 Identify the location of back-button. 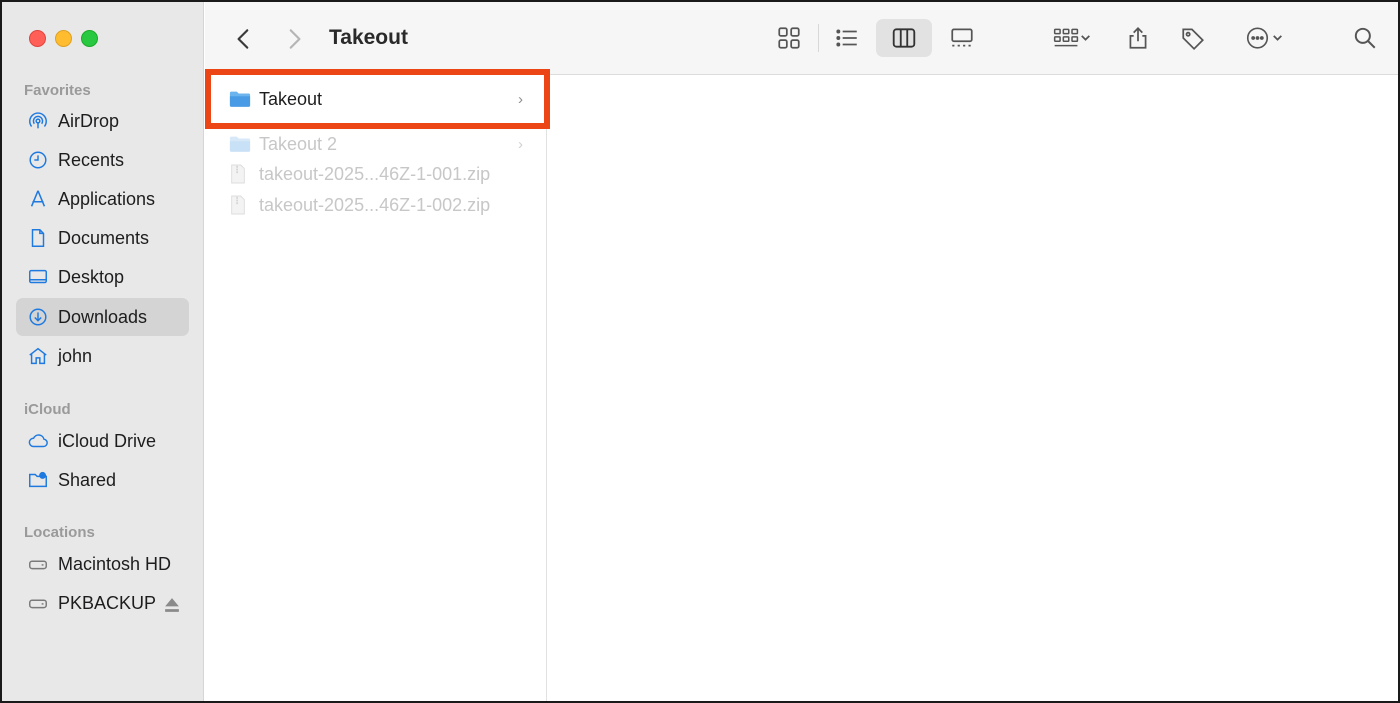
(244, 39).